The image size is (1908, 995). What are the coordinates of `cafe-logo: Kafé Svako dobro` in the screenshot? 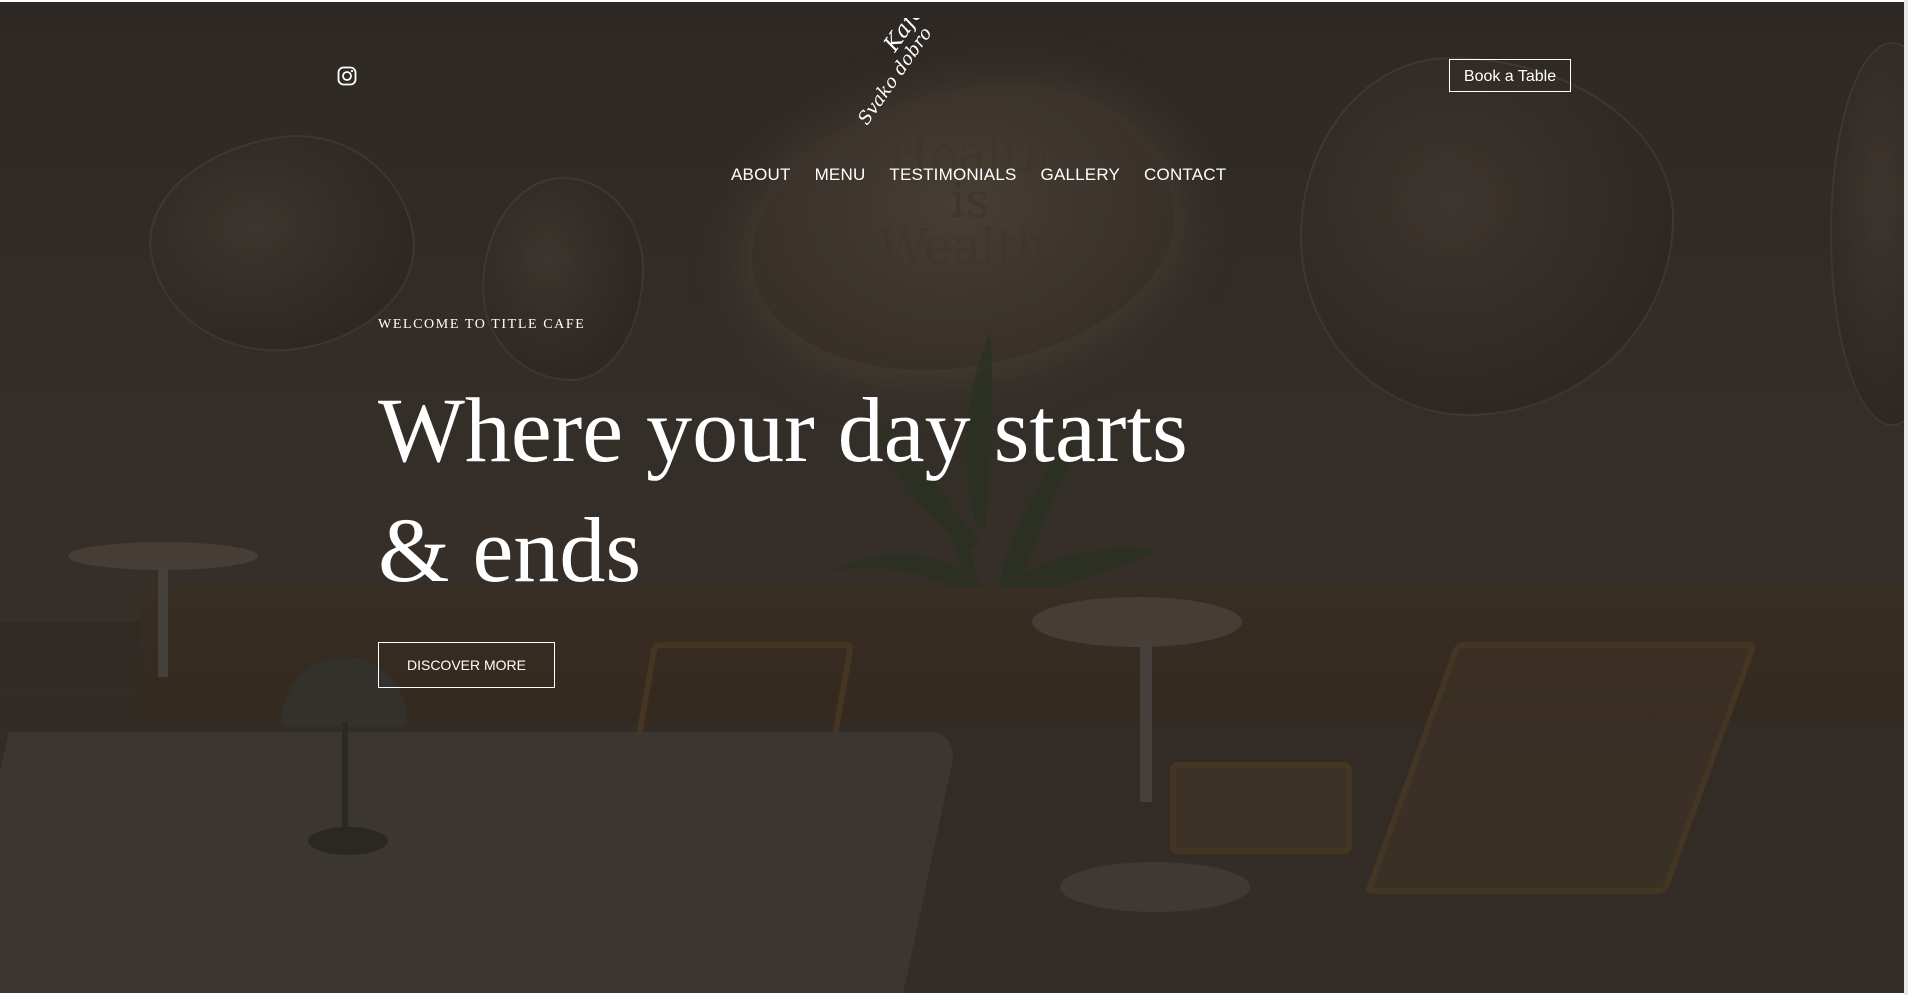 It's located at (904, 69).